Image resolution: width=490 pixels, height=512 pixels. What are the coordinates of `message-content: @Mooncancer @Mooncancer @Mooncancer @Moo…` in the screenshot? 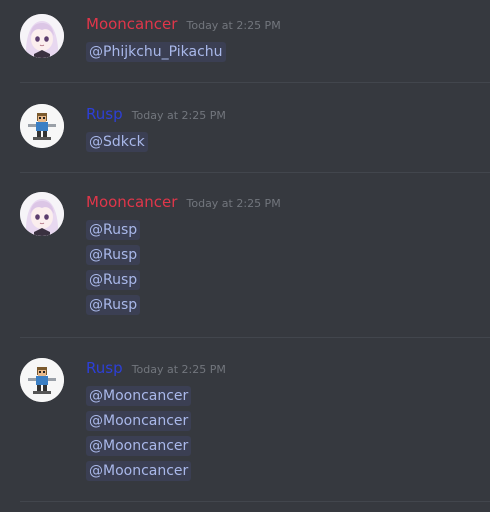 It's located at (139, 432).